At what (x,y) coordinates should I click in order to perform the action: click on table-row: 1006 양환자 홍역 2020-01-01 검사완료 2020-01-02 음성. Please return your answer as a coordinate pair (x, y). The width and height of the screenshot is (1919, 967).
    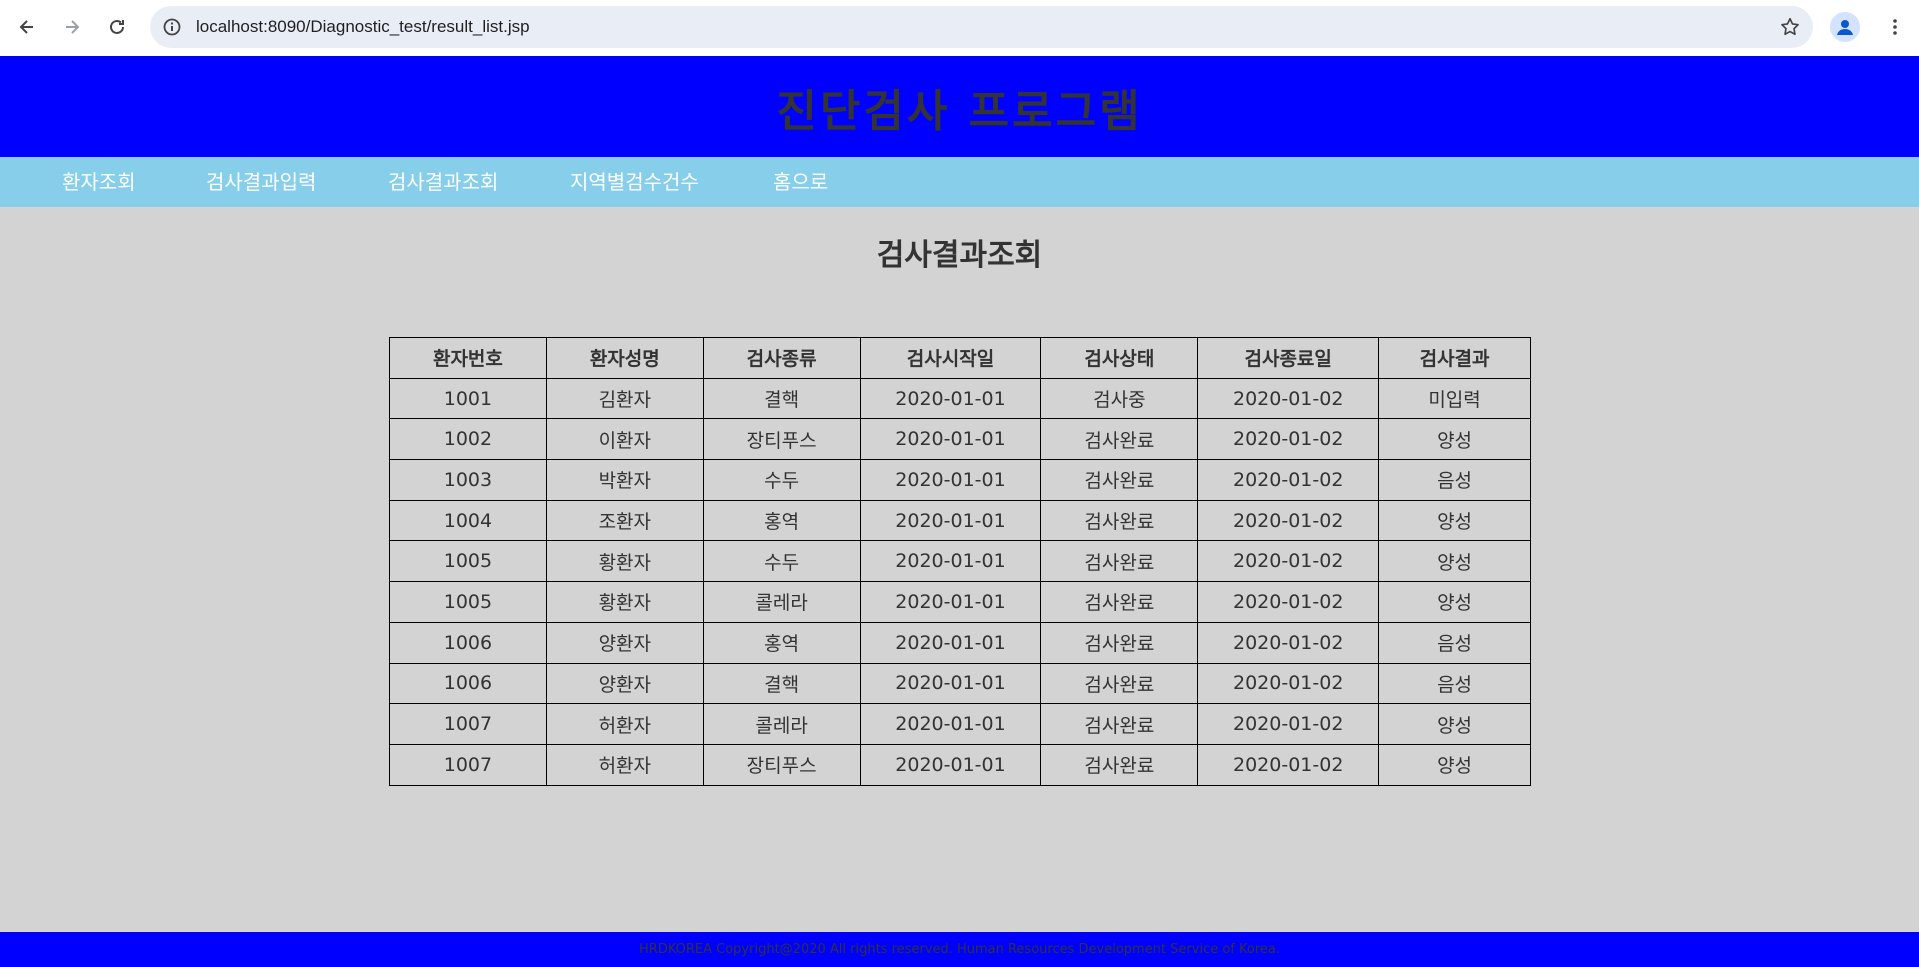
    Looking at the image, I should click on (960, 642).